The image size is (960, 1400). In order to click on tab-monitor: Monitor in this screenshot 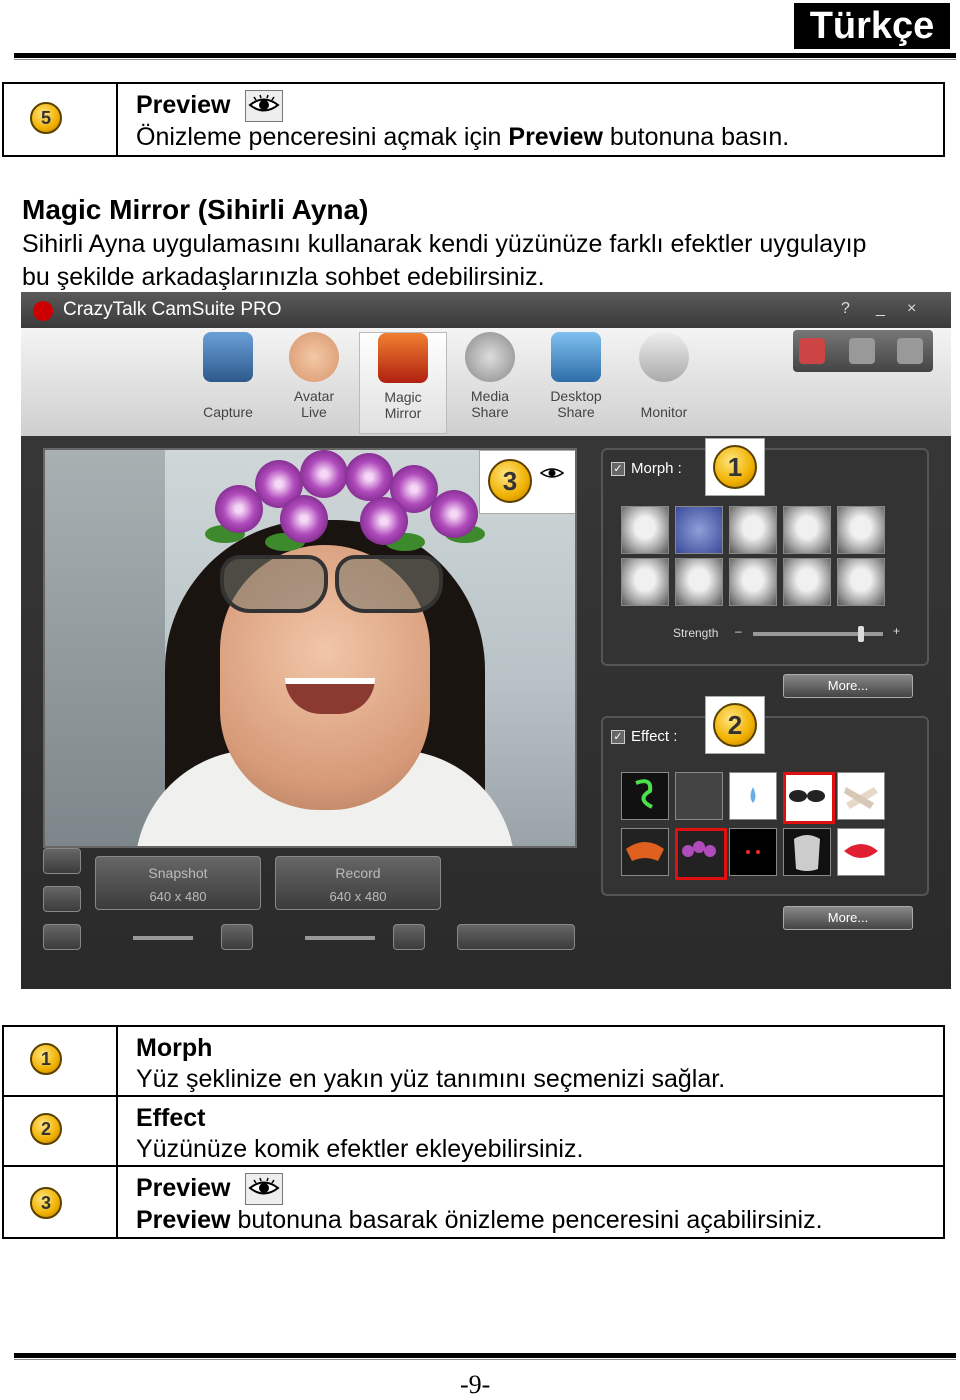, I will do `click(664, 382)`.